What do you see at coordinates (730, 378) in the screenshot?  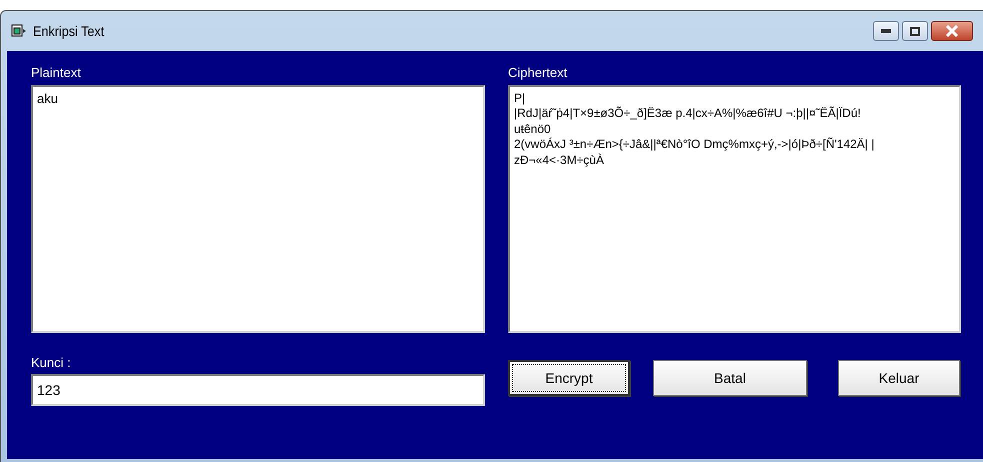 I see `action-button: Batal` at bounding box center [730, 378].